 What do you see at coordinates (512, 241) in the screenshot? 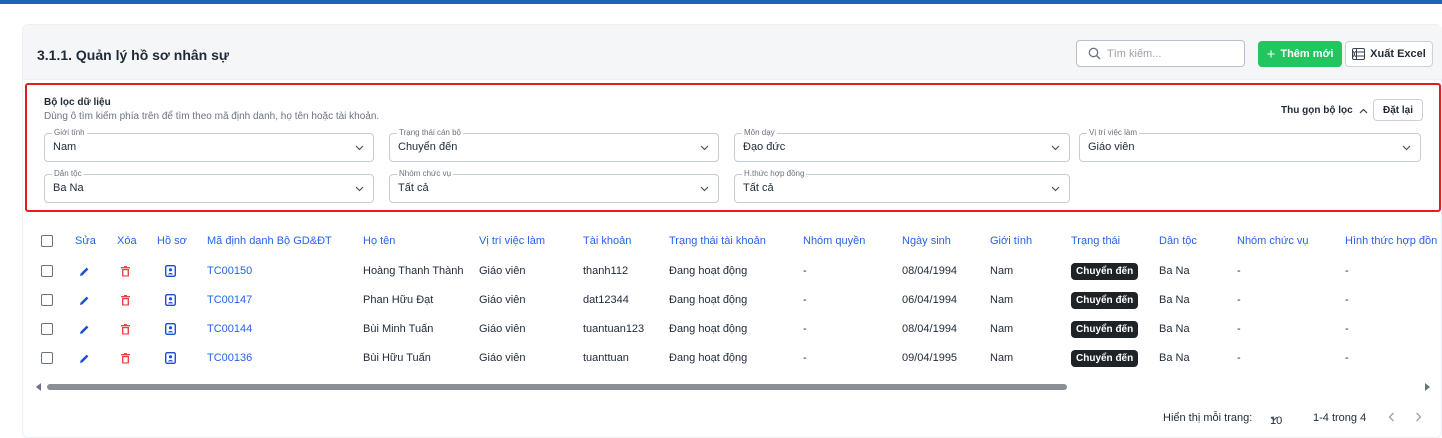
I see `col-position: Vị trí việc làm` at bounding box center [512, 241].